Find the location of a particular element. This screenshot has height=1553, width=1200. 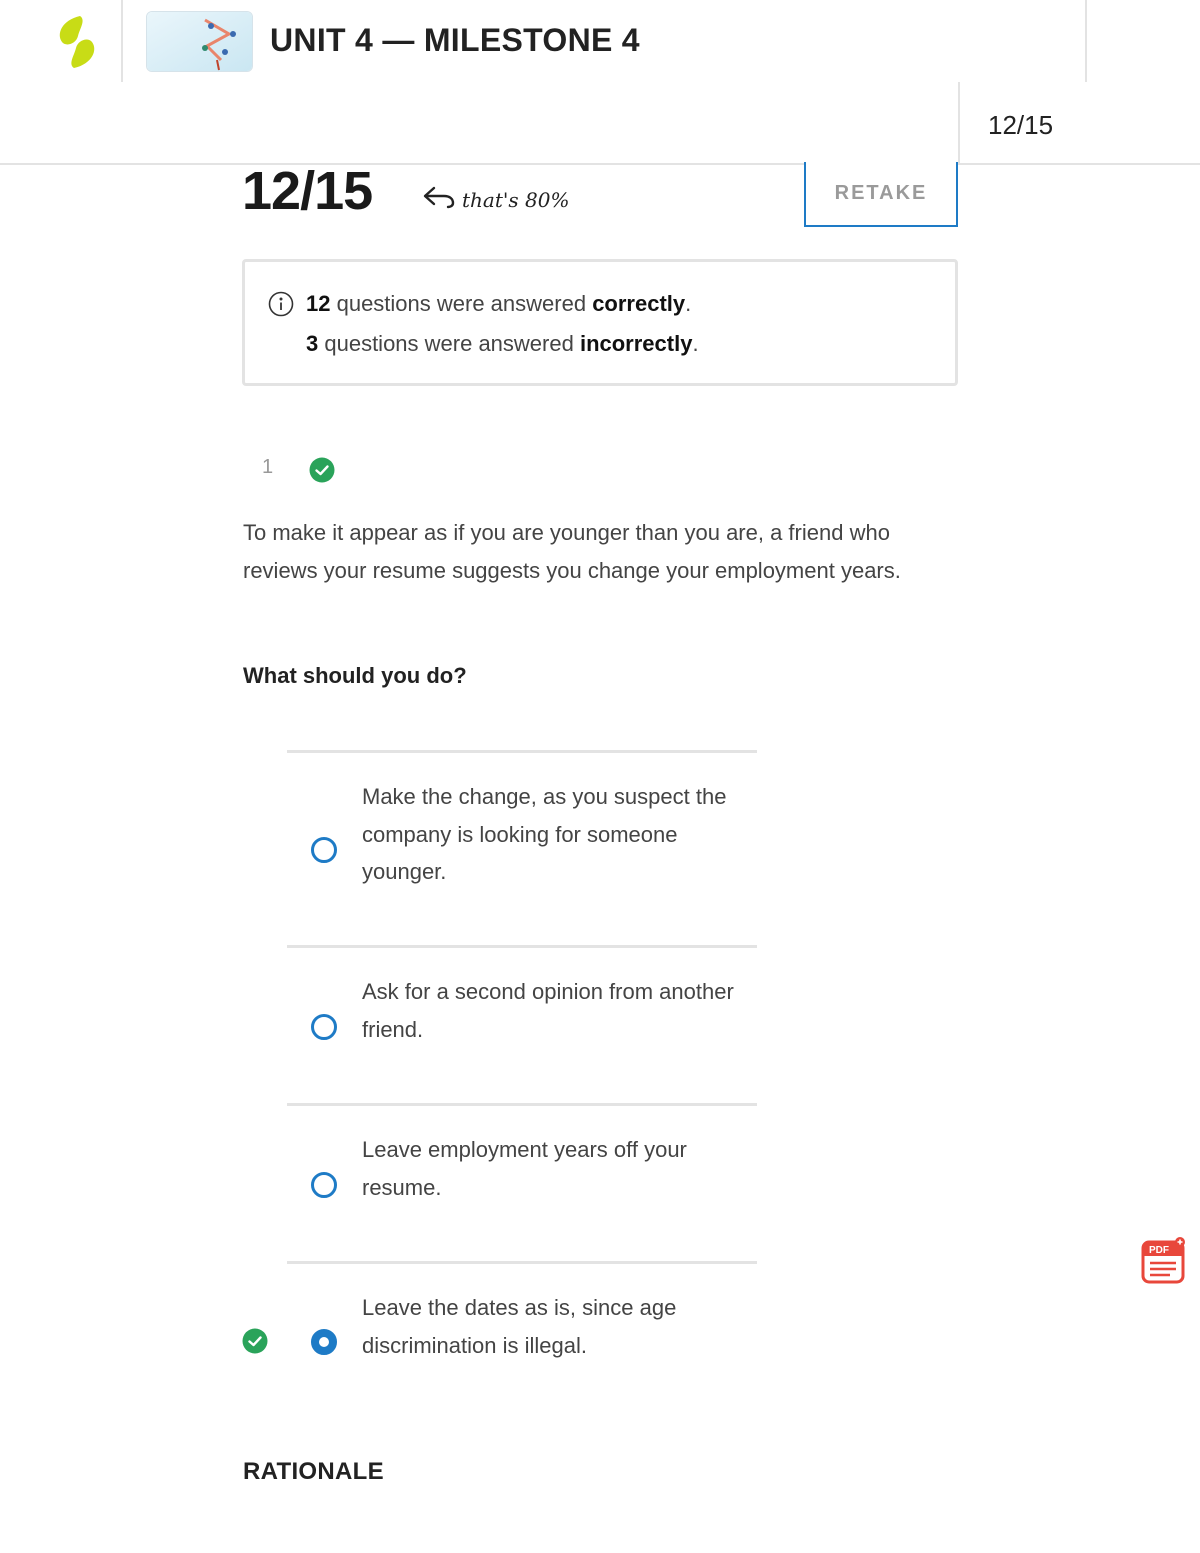

percent-note: that's 80% is located at coordinates (516, 200).